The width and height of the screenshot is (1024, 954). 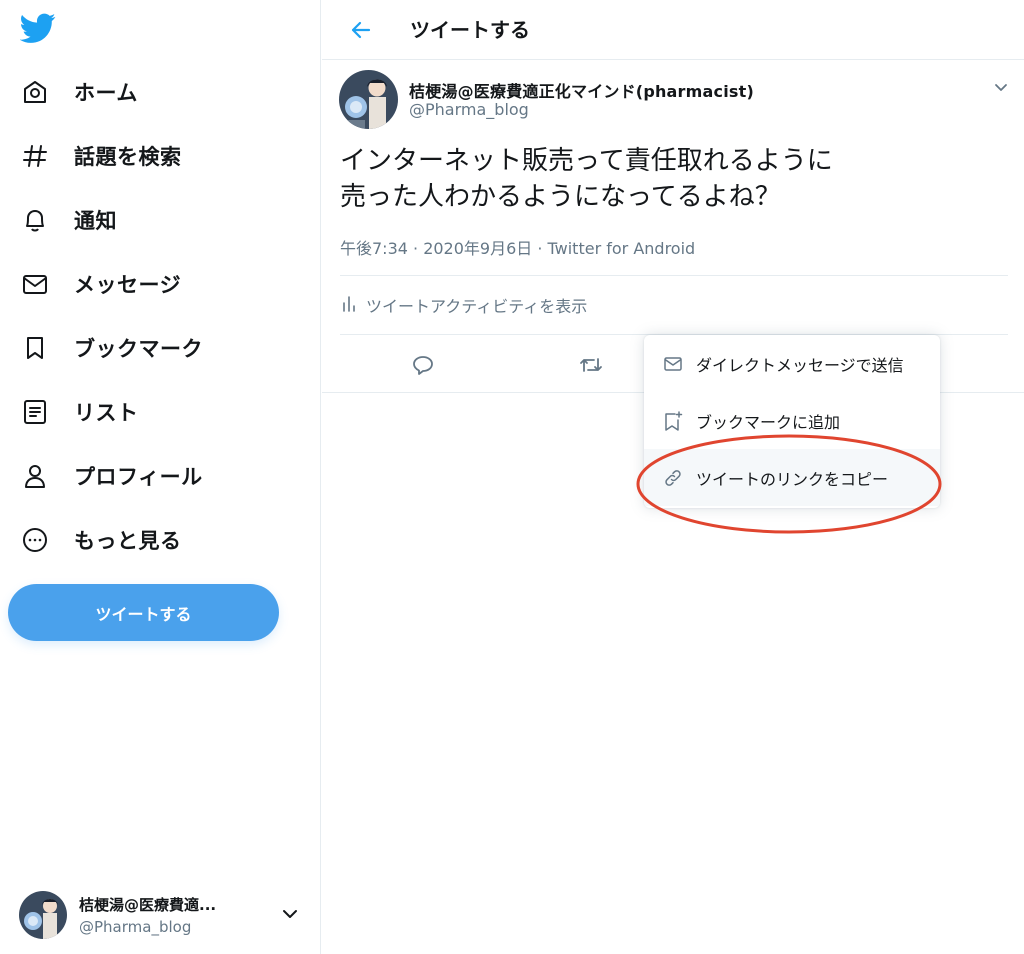 What do you see at coordinates (35, 412) in the screenshot?
I see `list-icon` at bounding box center [35, 412].